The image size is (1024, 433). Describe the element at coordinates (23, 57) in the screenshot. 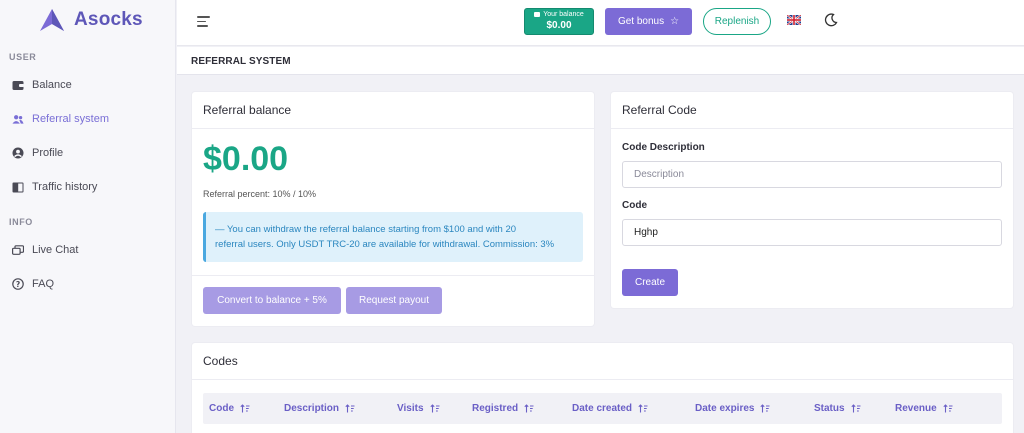

I see `section-label-user: USER` at that location.